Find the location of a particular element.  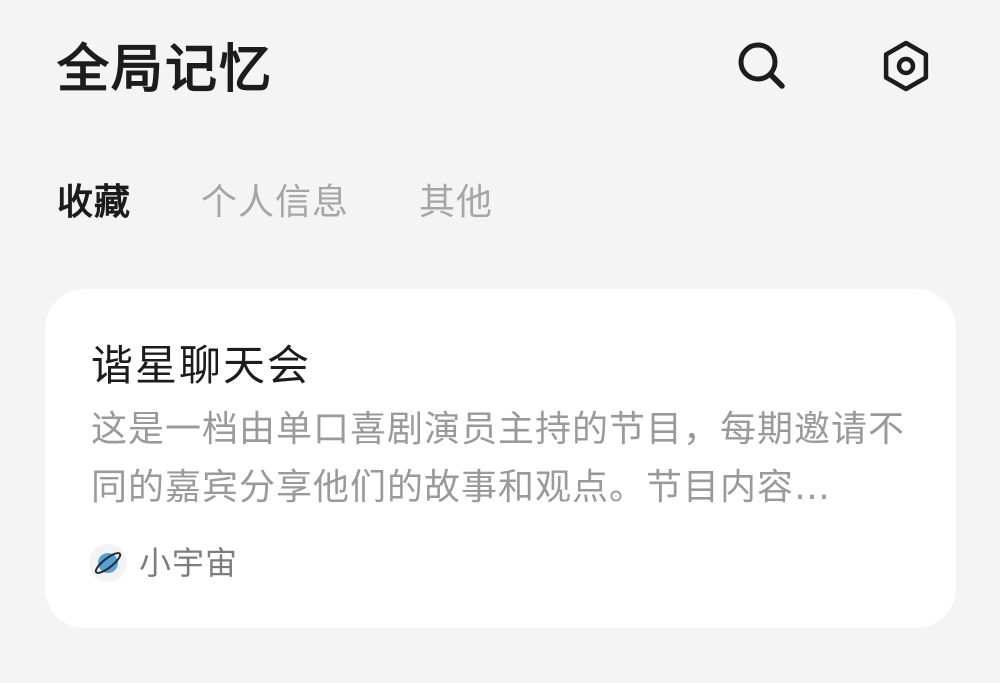

card-title: 谐星聊天会 is located at coordinates (201, 365).